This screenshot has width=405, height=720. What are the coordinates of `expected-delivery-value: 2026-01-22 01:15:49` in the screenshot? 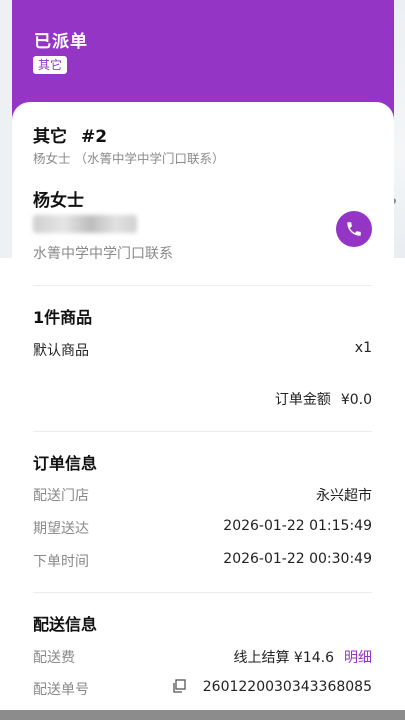 It's located at (297, 526).